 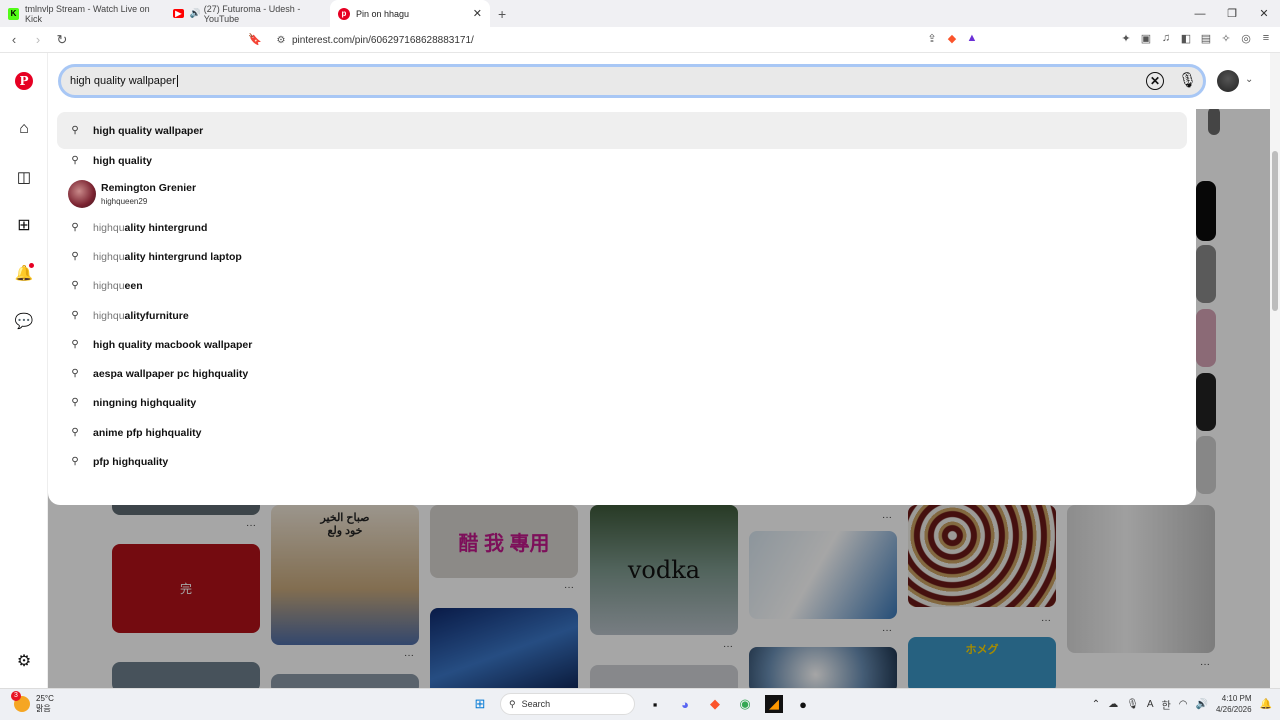 I want to click on notification-center-icon: 🔔, so click(x=1266, y=704).